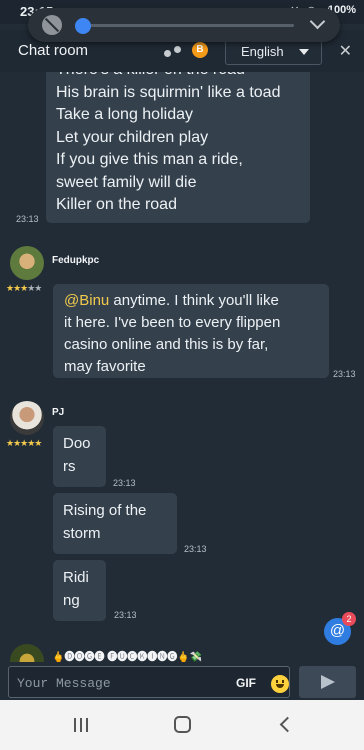 The image size is (364, 750). Describe the element at coordinates (168, 92) in the screenshot. I see `message-line: His brain is squirmin' like a toad` at that location.